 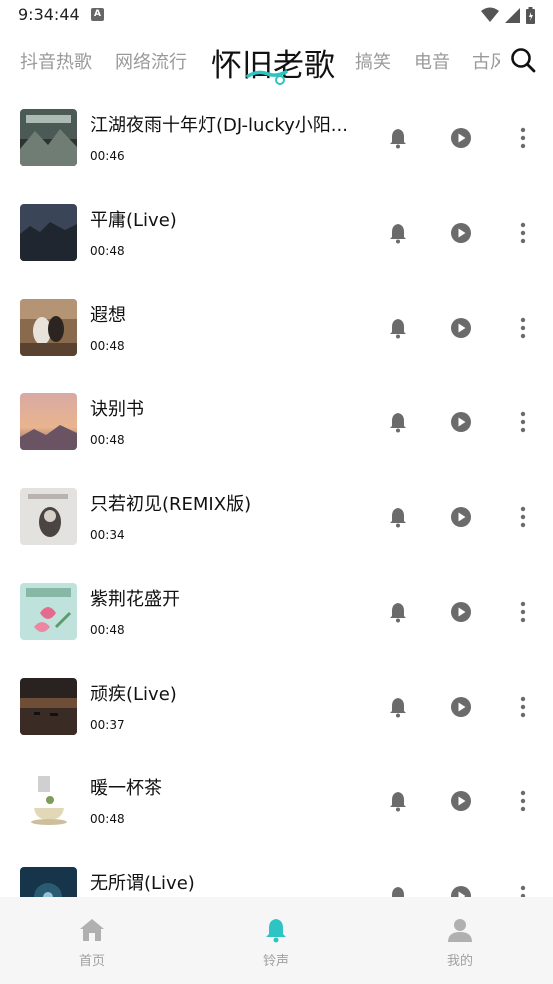 I want to click on nav-mine-label: 我的, so click(x=459, y=961).